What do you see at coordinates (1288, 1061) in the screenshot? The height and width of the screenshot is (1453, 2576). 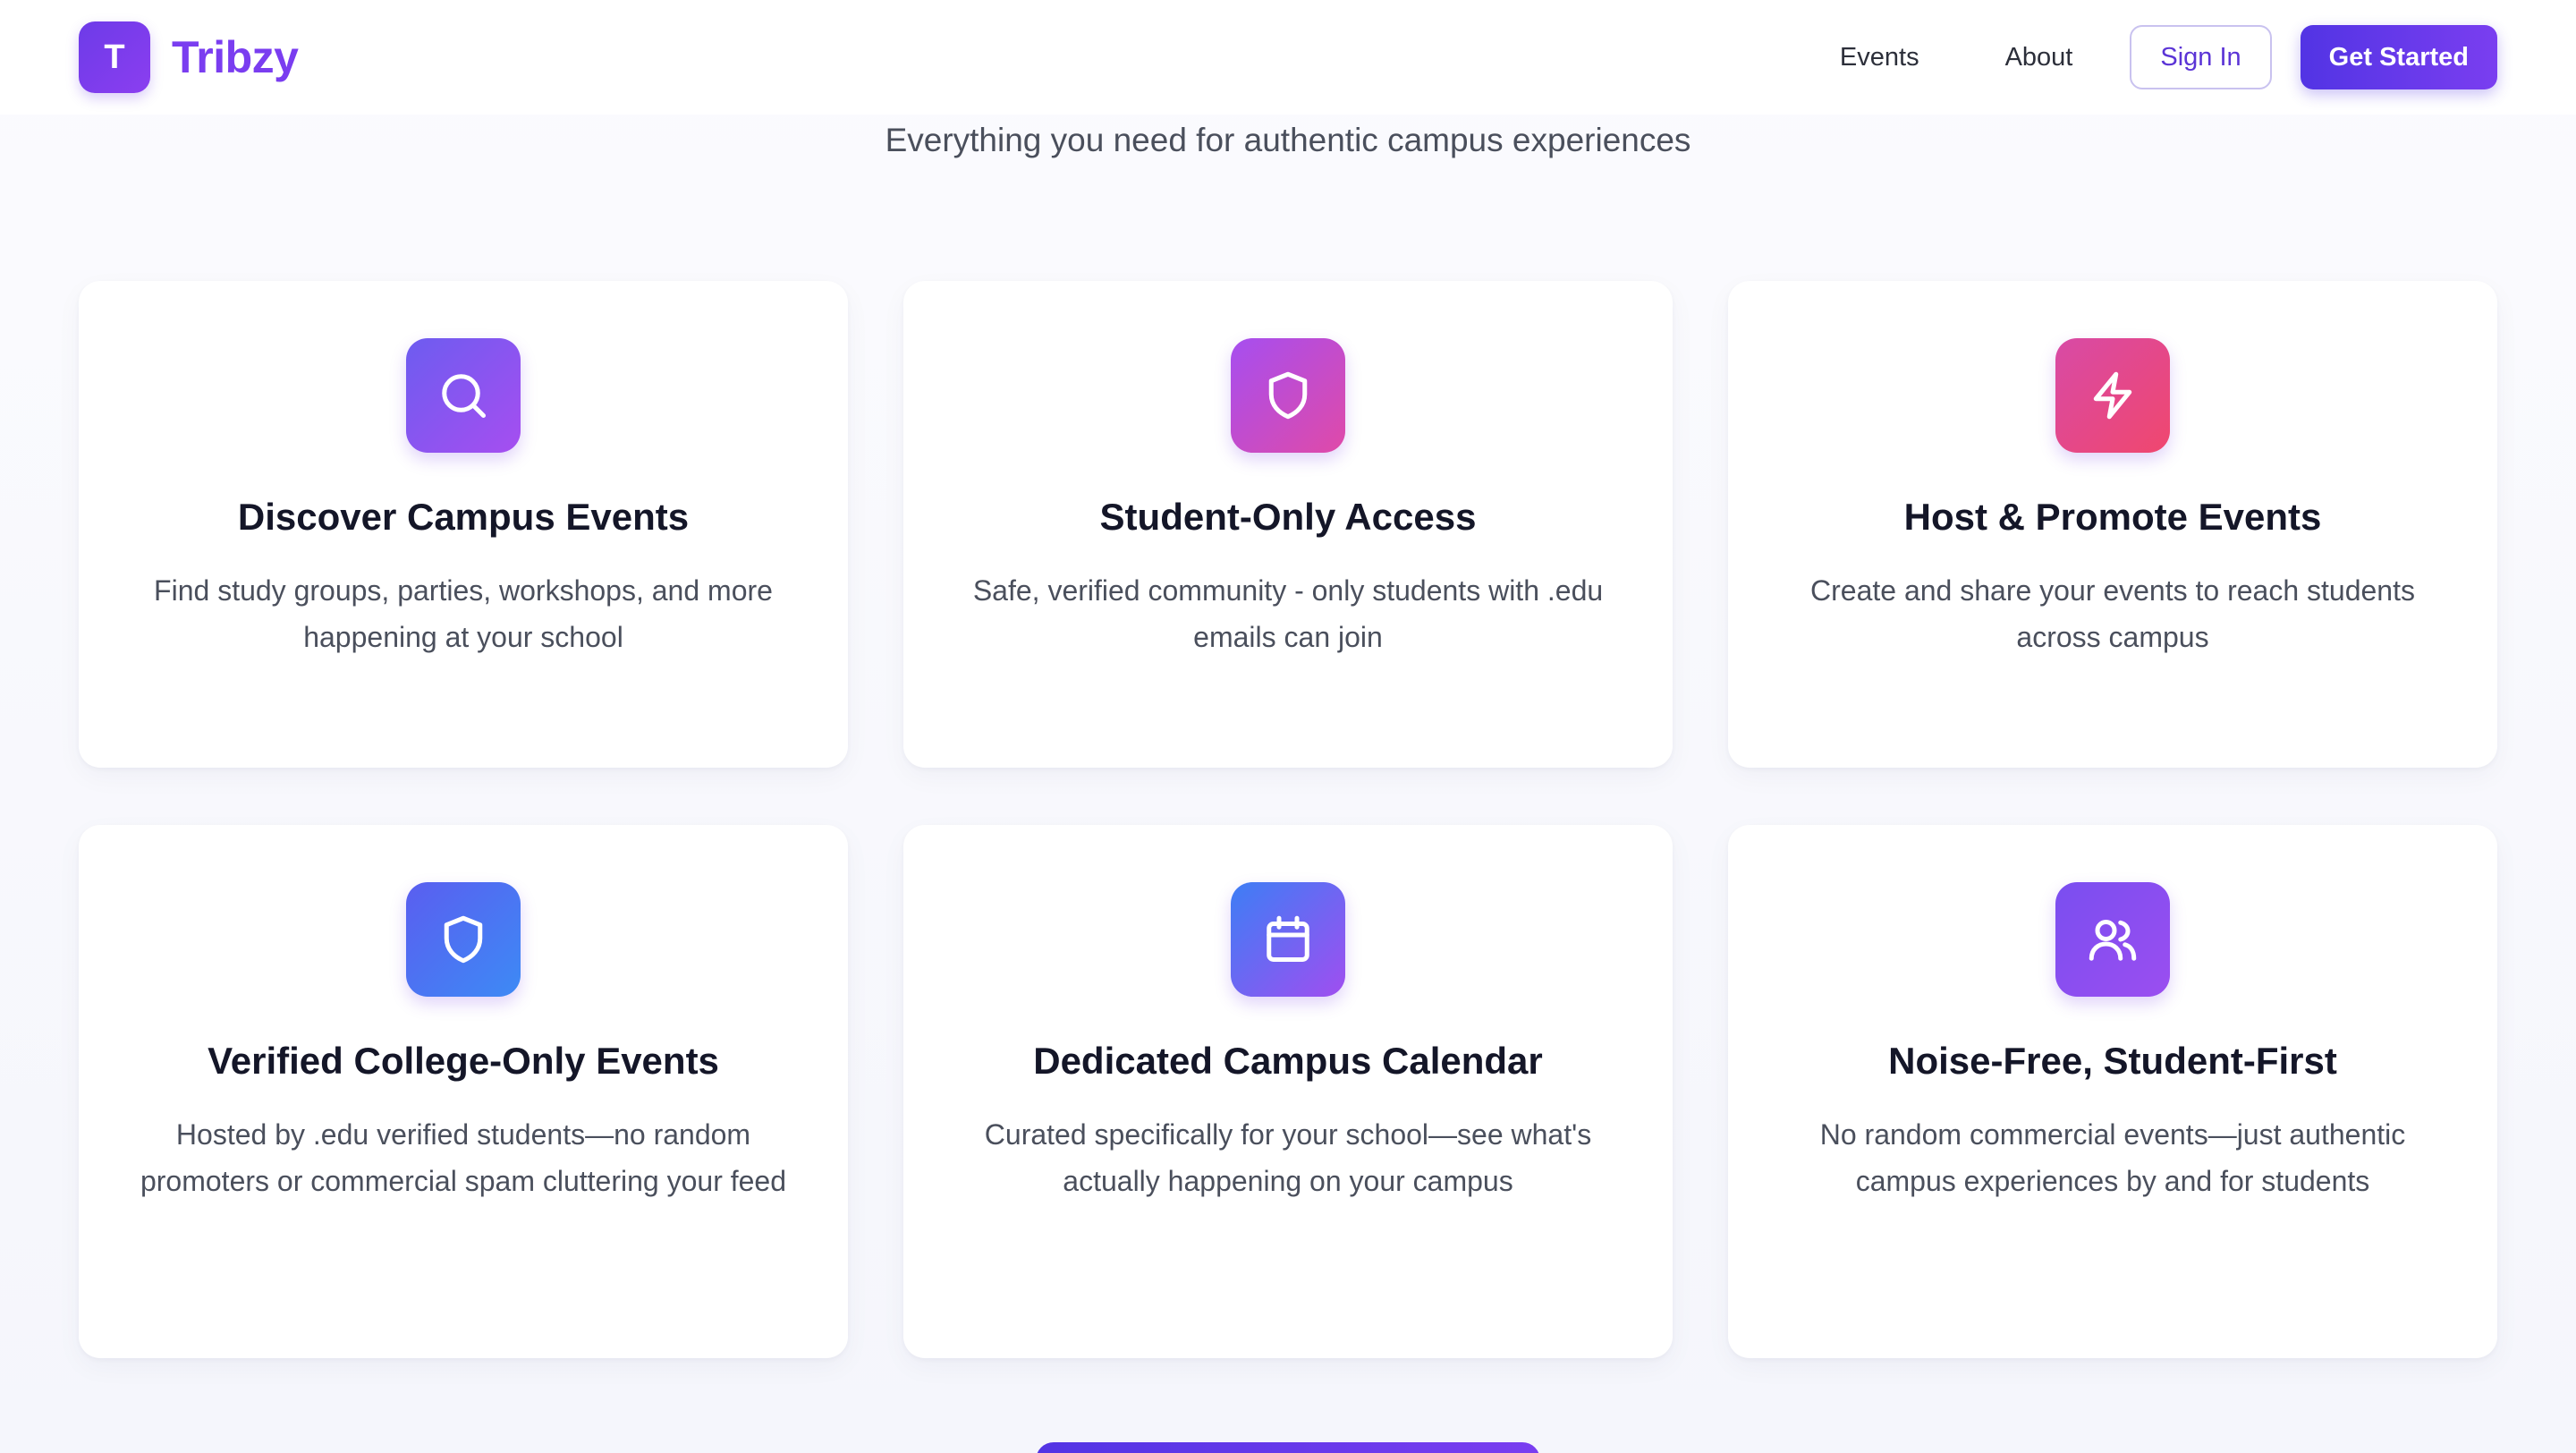 I see `feature-title: Dedicated Campus Calendar` at bounding box center [1288, 1061].